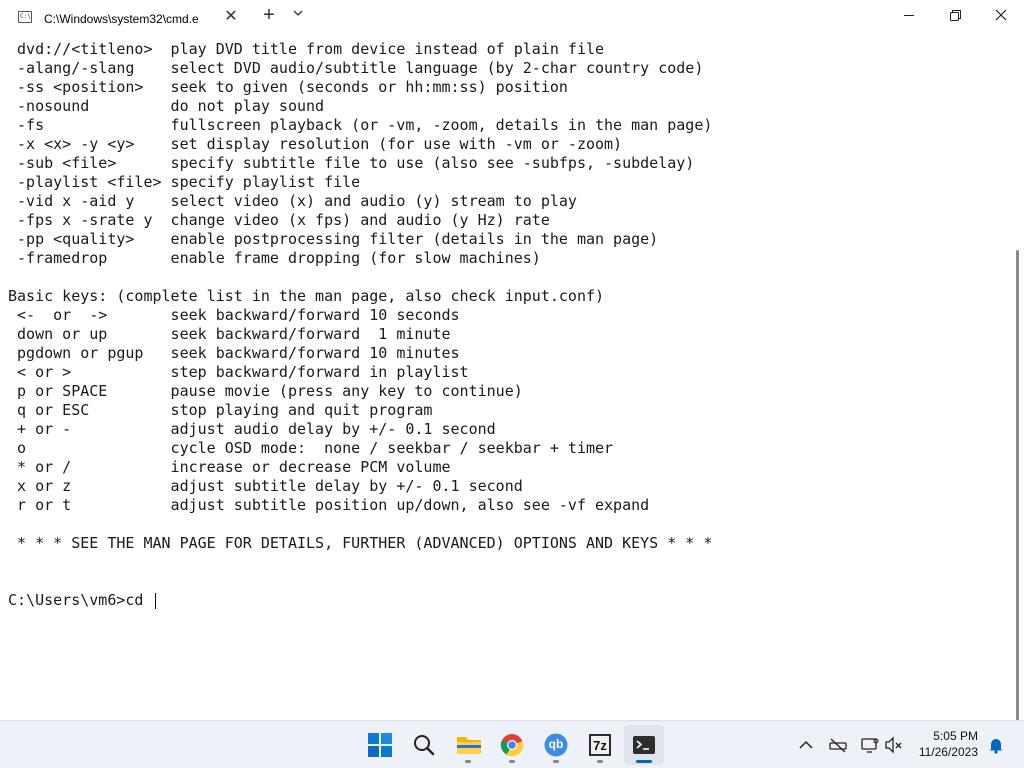 The width and height of the screenshot is (1024, 768). I want to click on taskbar: qb 7z 5:05 PM 11/26/2023, so click(512, 744).